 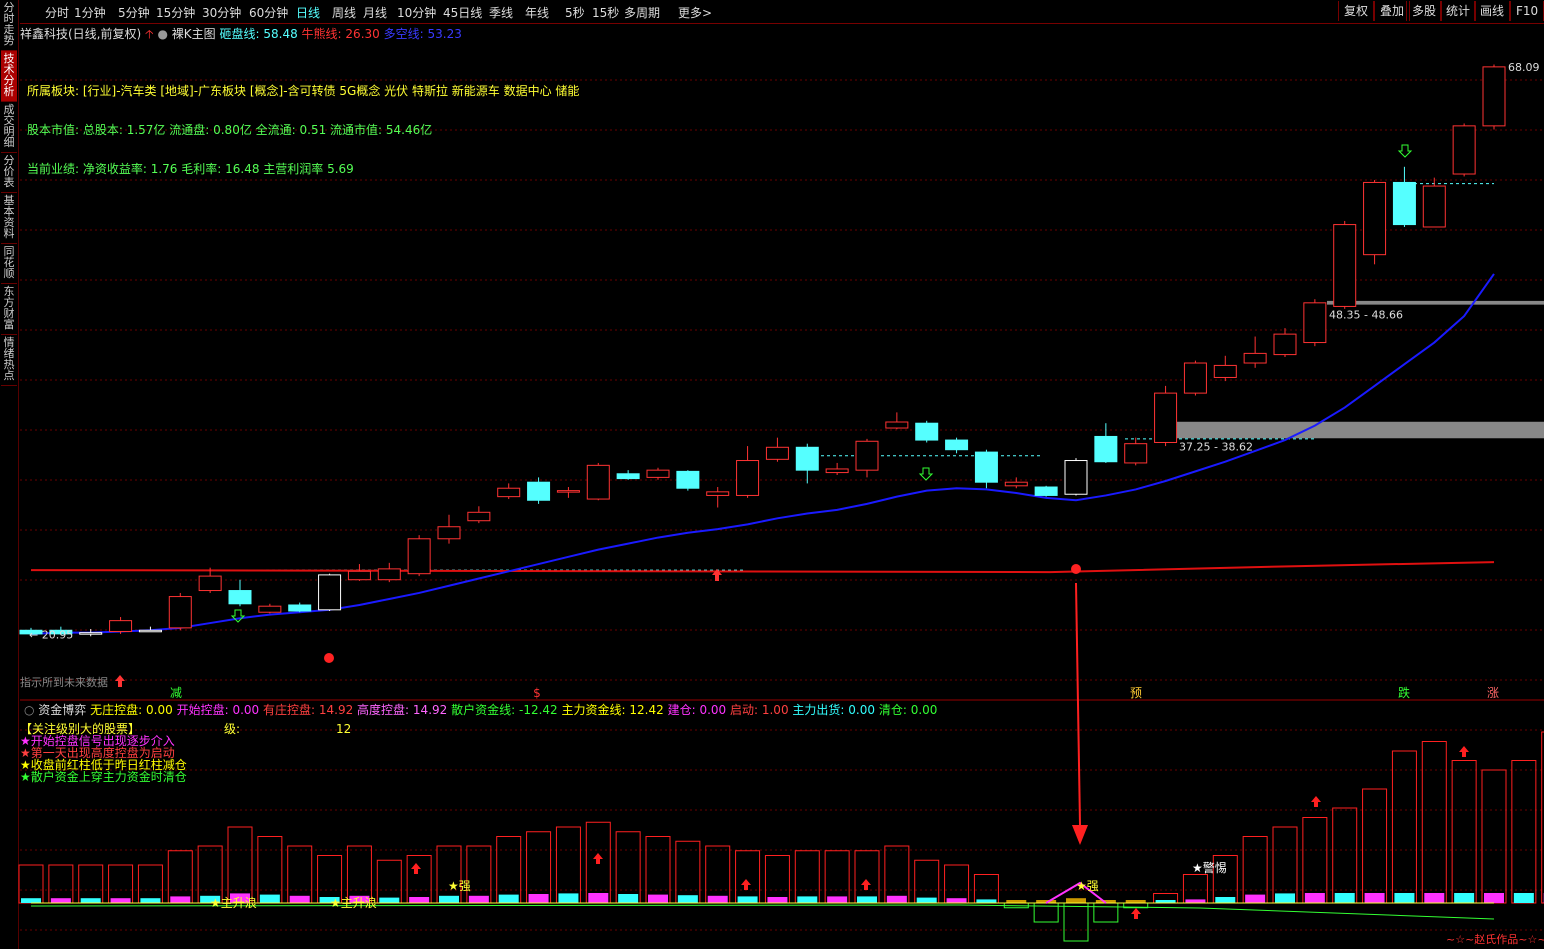 What do you see at coordinates (403, 34) in the screenshot?
I see `indicator-c-label: 多空线:` at bounding box center [403, 34].